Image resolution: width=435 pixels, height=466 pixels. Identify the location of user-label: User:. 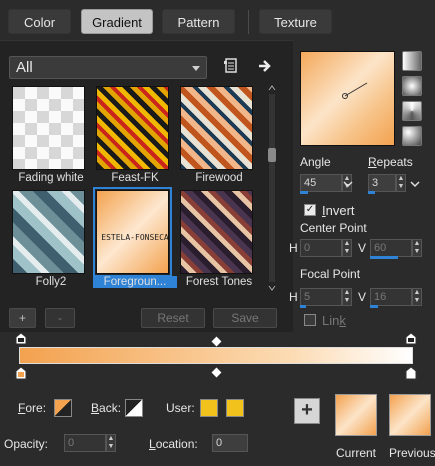
(180, 408).